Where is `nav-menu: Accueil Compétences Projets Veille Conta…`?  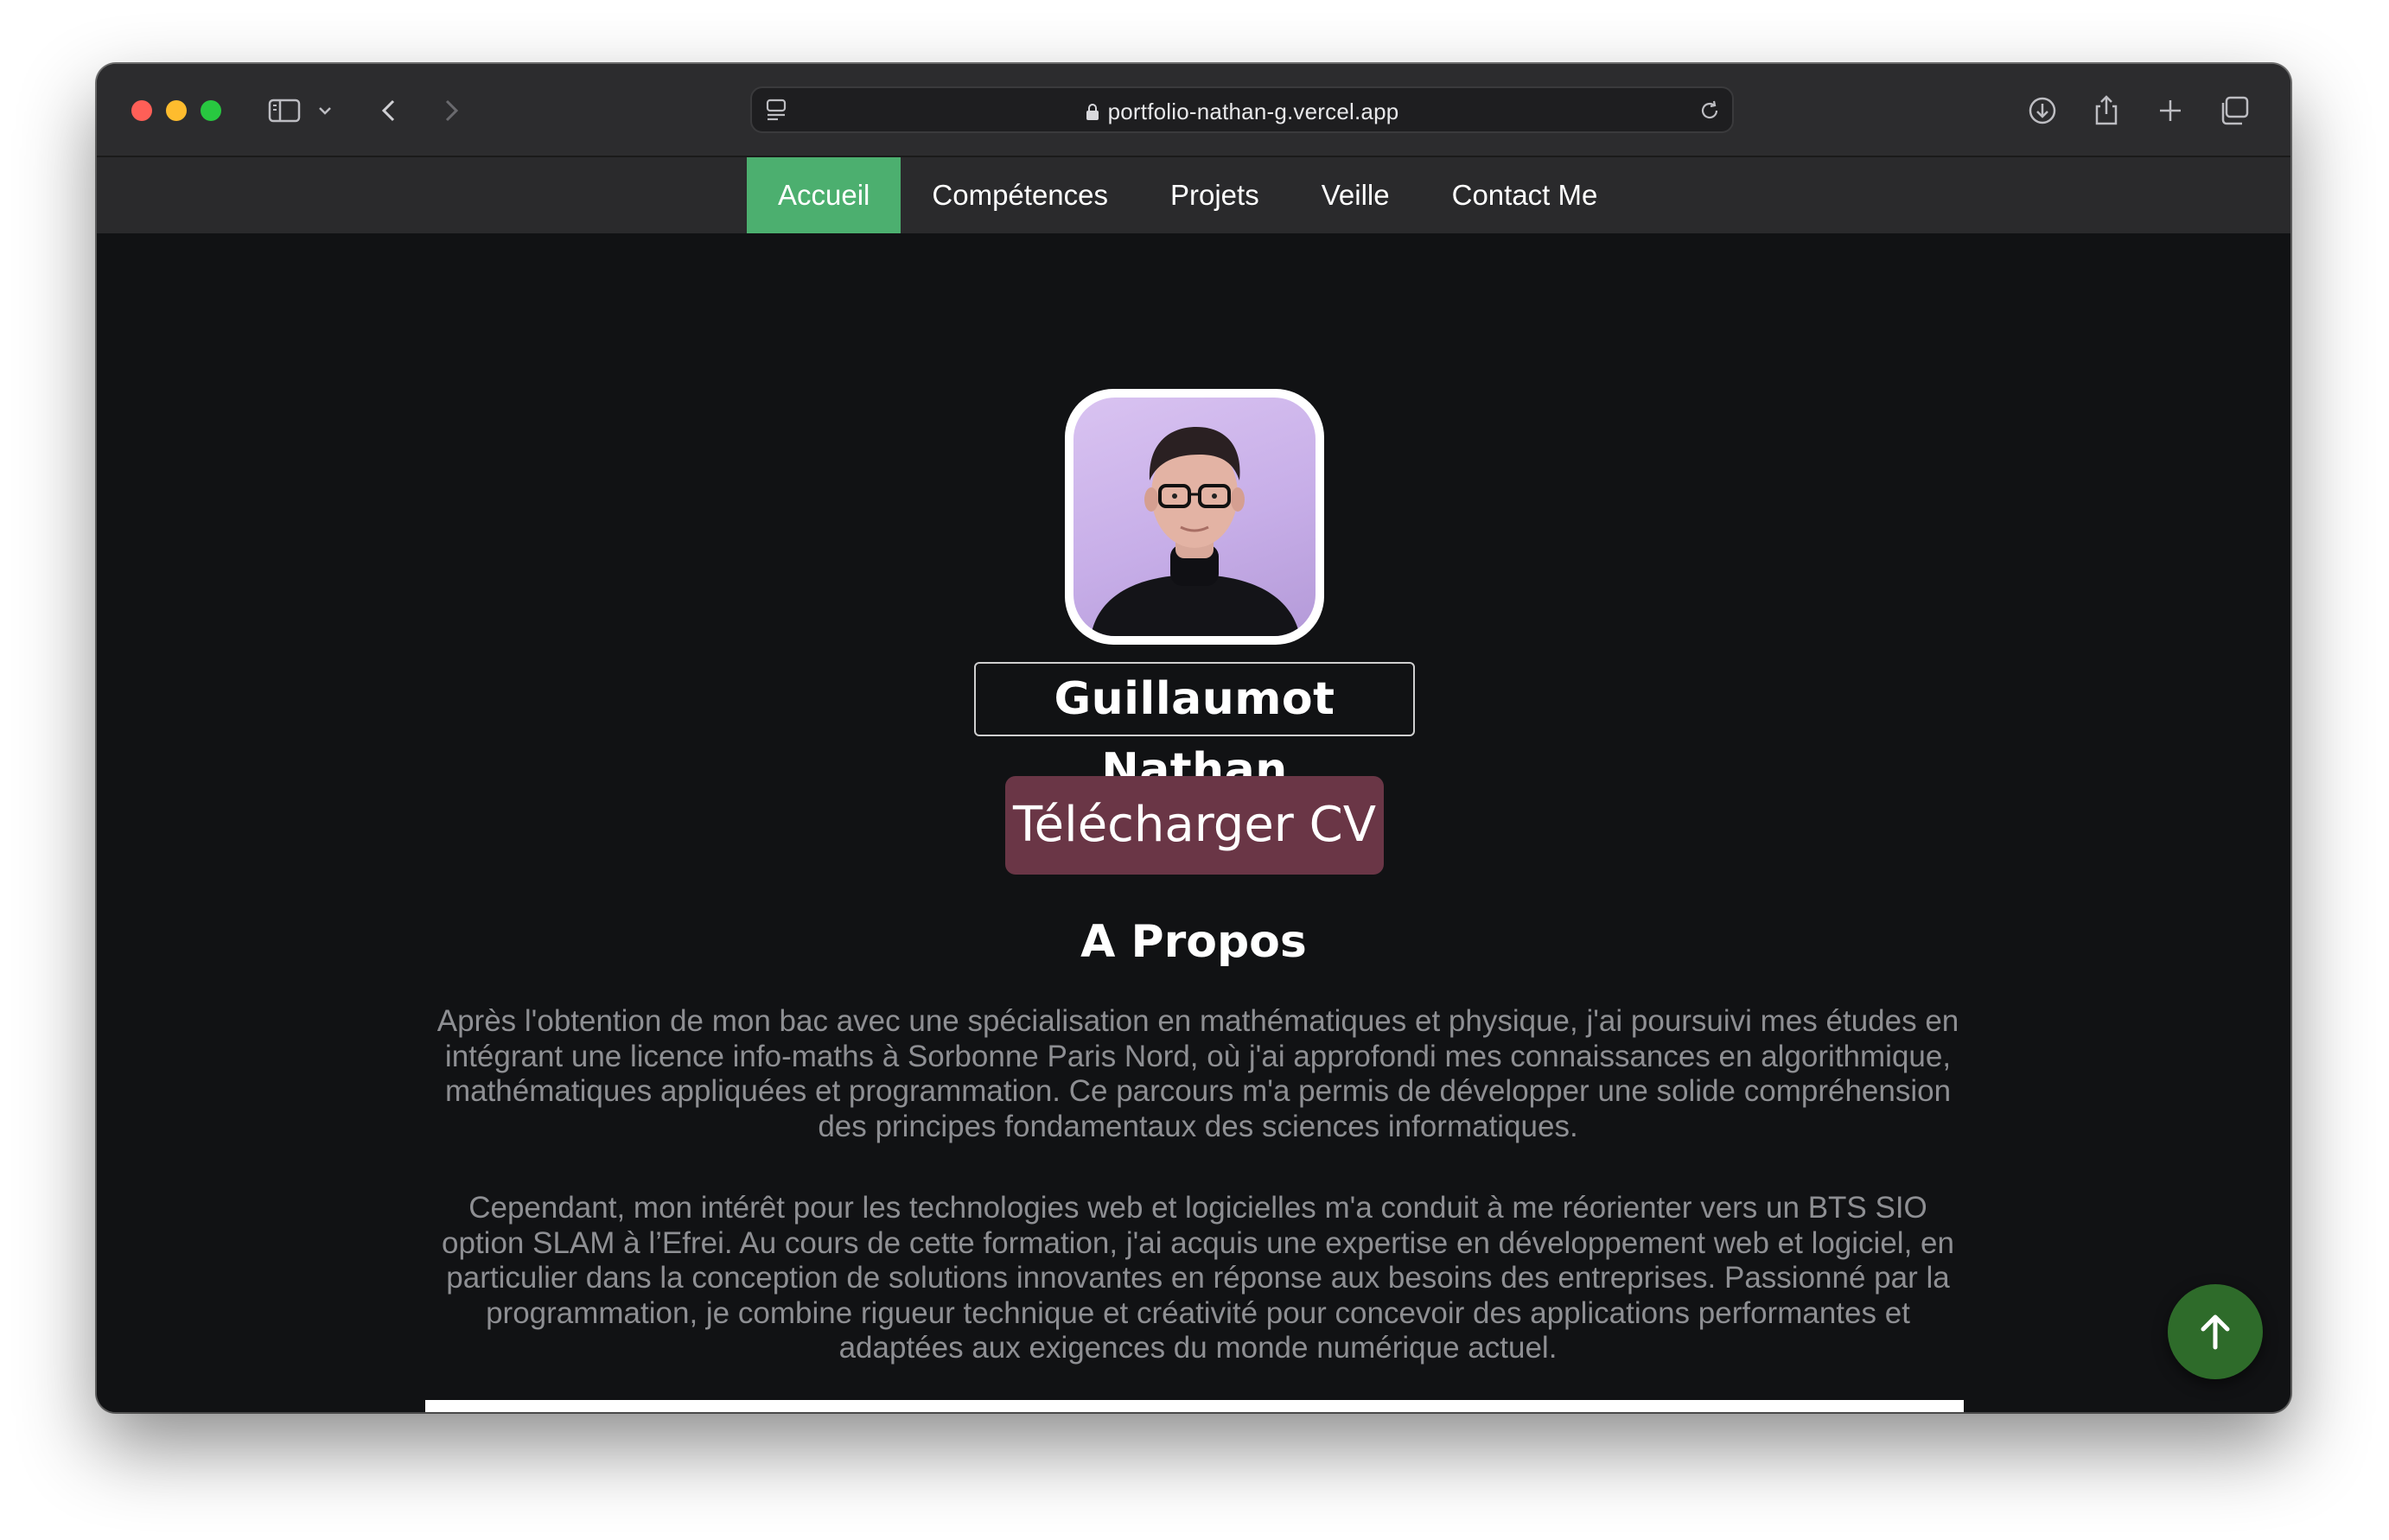
nav-menu: Accueil Compétences Projets Veille Conta… is located at coordinates (1187, 195).